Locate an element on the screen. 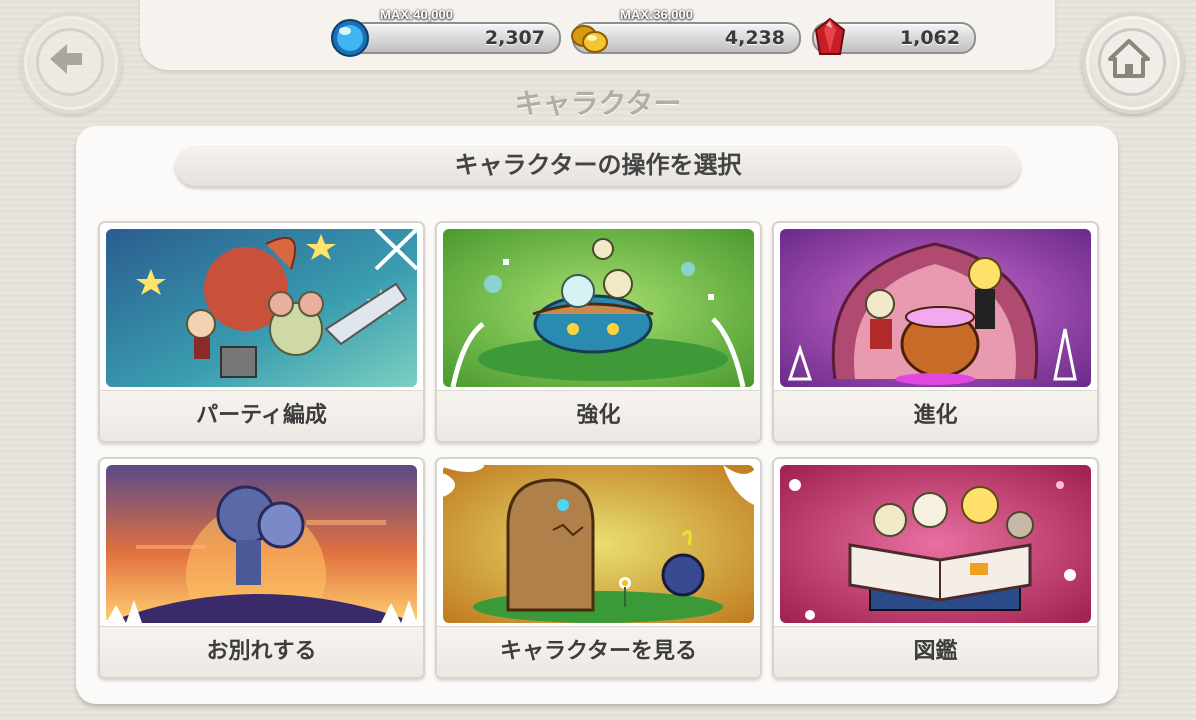 This screenshot has height=720, width=1196. view-characters-card: キャラクターを見る is located at coordinates (598, 568).